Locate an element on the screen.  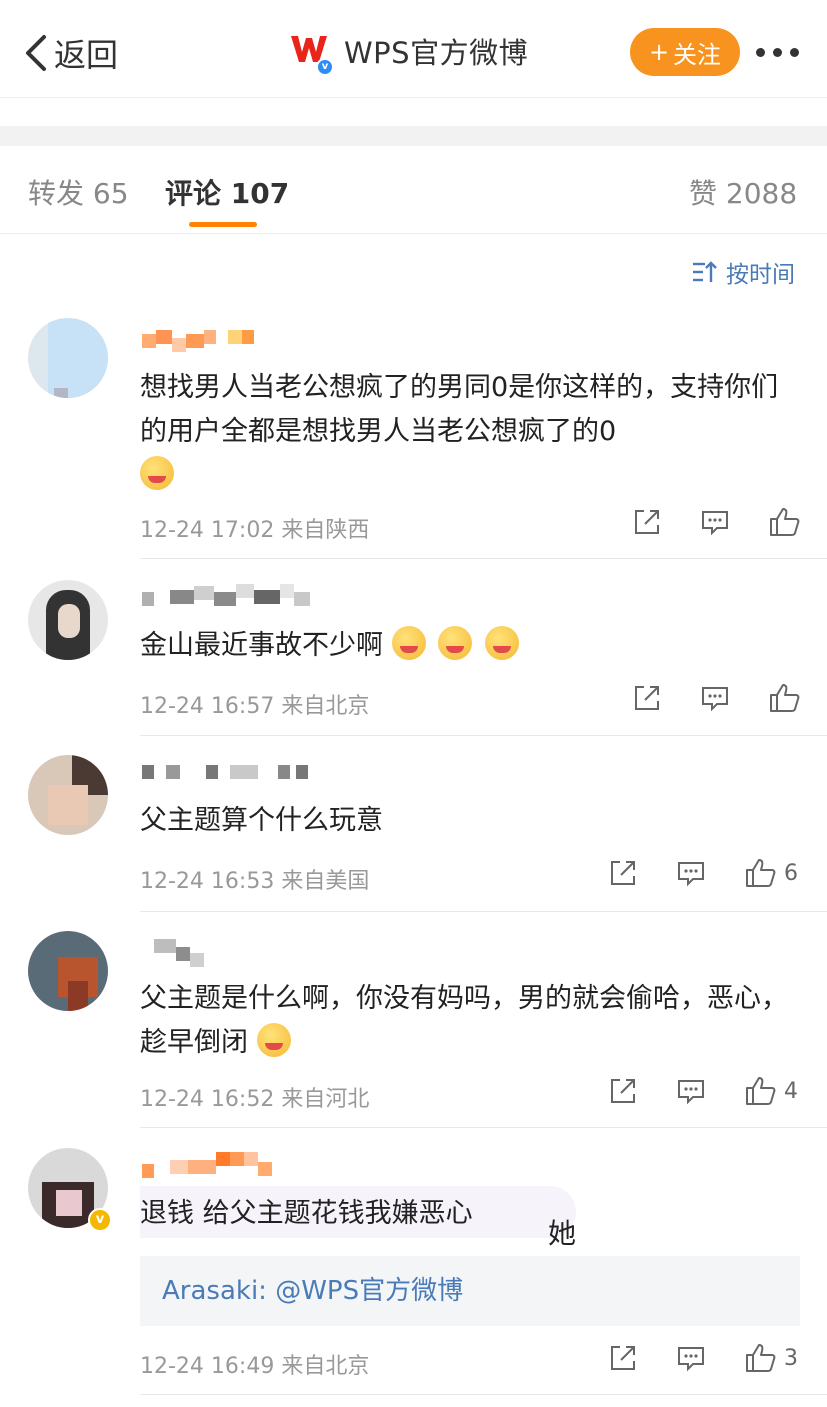
comment-text: 父主题是什么啊，你没有妈吗，男的就会偷哈，恶心，趁早倒闭 is located at coordinates (470, 1021).